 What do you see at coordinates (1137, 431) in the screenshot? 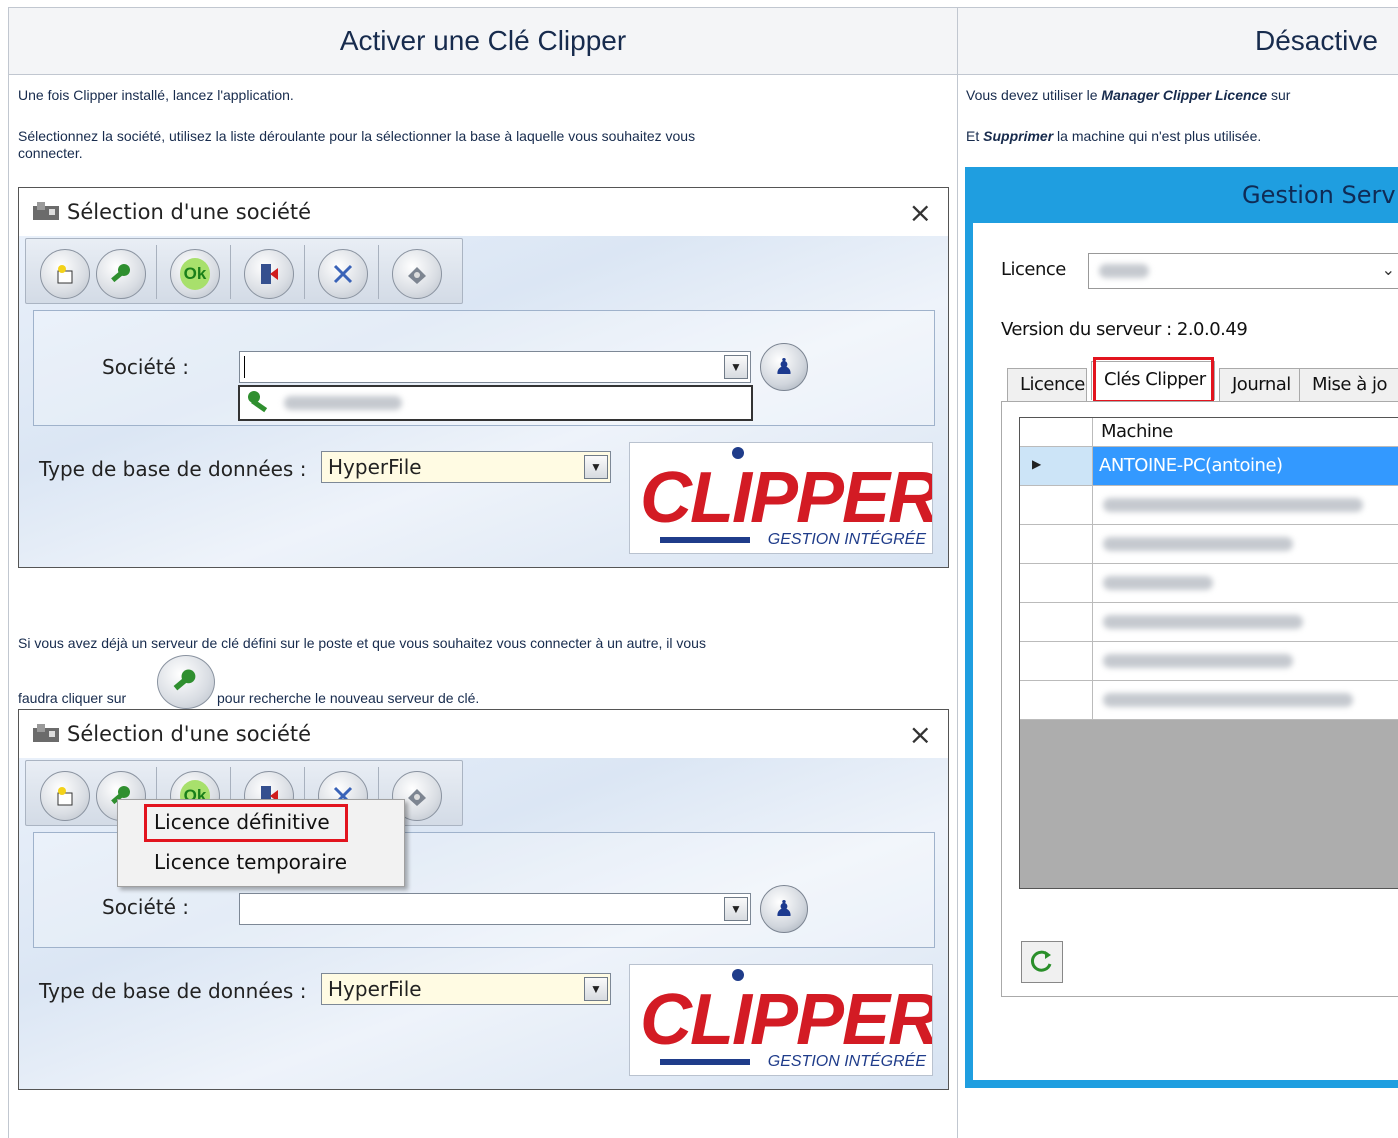
I see `column-header-text: Machine` at bounding box center [1137, 431].